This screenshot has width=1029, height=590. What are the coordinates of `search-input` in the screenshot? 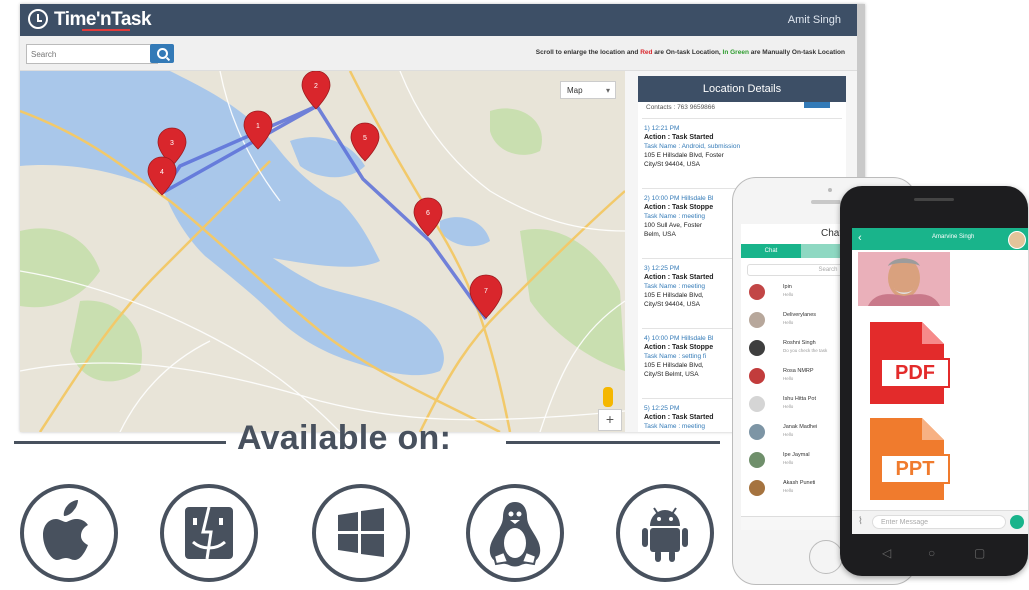 It's located at (92, 54).